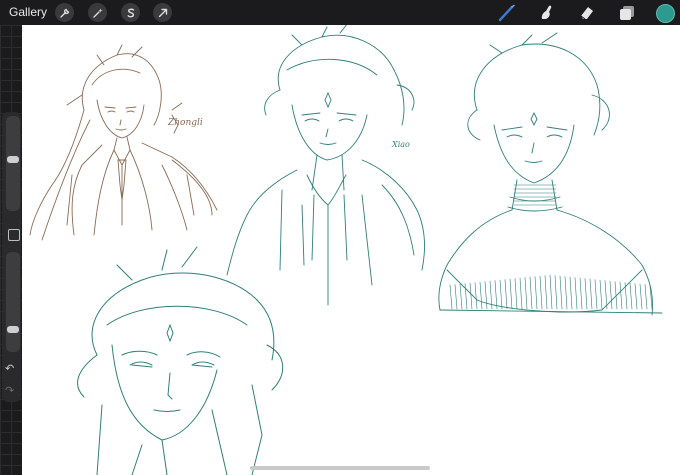 The height and width of the screenshot is (475, 680). Describe the element at coordinates (13, 163) in the screenshot. I see `brush-size-slider` at that location.